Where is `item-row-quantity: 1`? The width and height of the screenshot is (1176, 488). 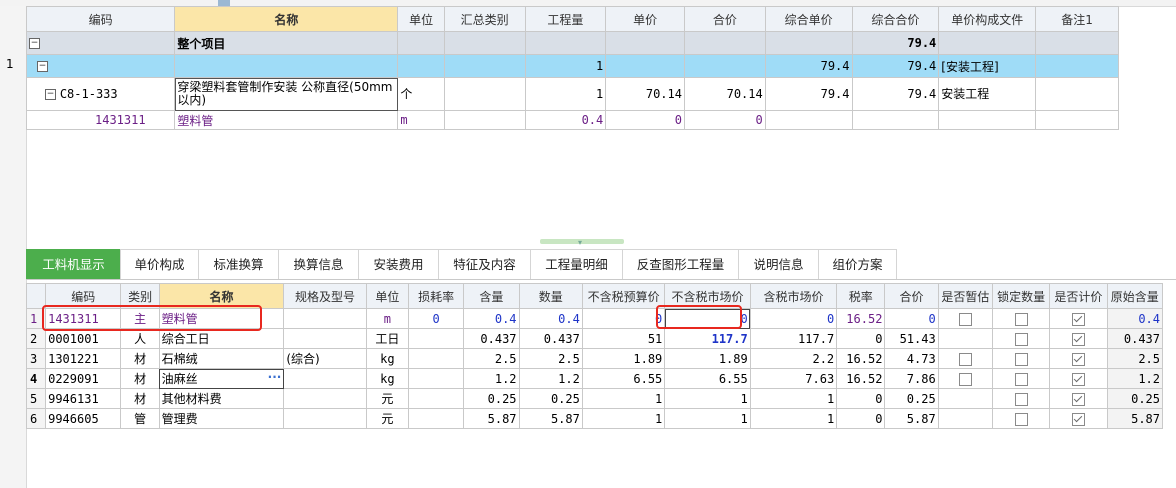 item-row-quantity: 1 is located at coordinates (565, 94).